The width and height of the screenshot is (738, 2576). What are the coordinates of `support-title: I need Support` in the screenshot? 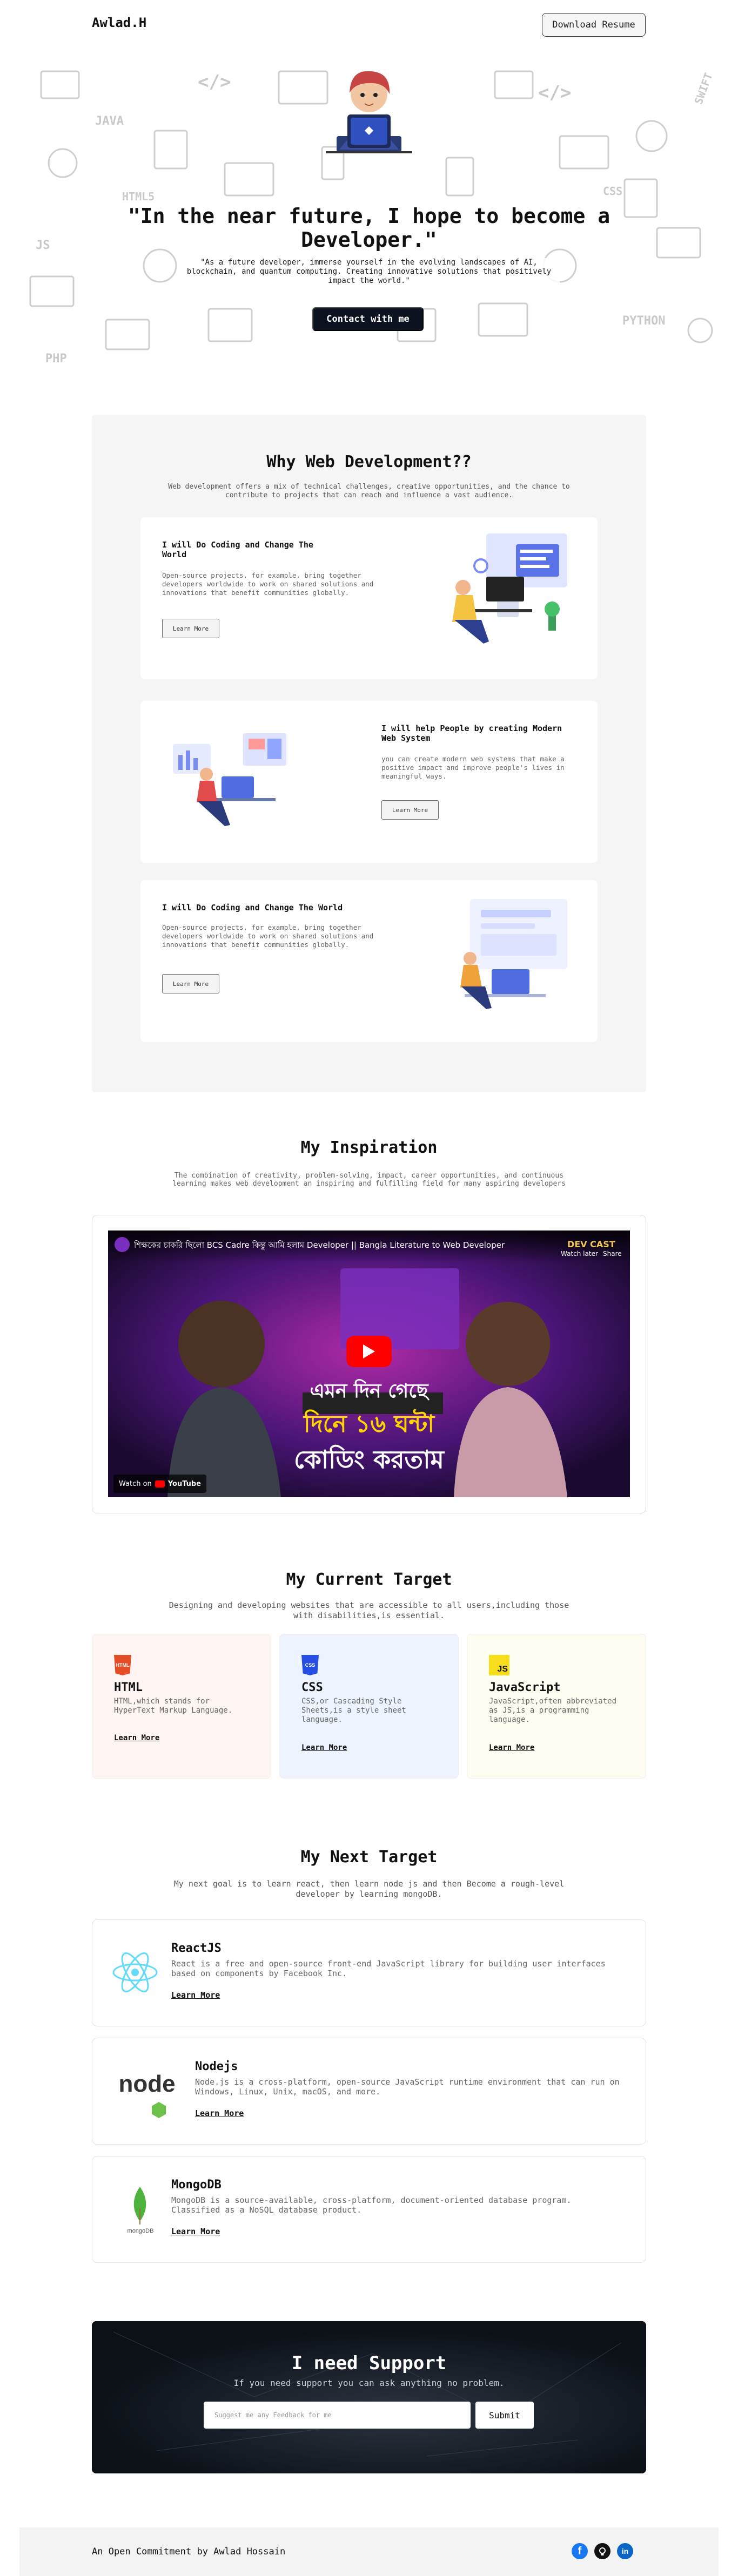 It's located at (369, 2363).